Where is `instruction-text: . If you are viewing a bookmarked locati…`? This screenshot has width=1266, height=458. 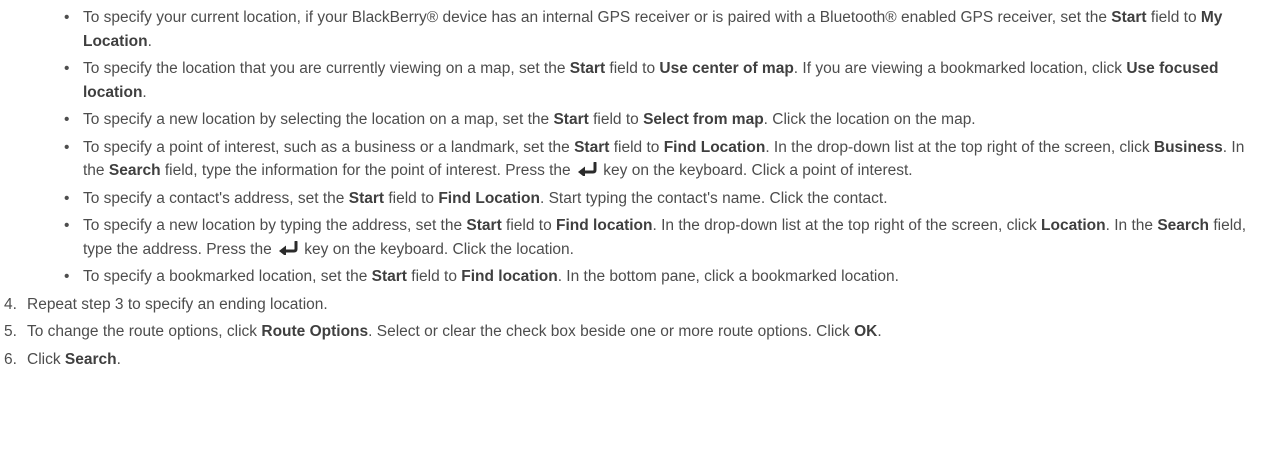 instruction-text: . If you are viewing a bookmarked locati… is located at coordinates (960, 68).